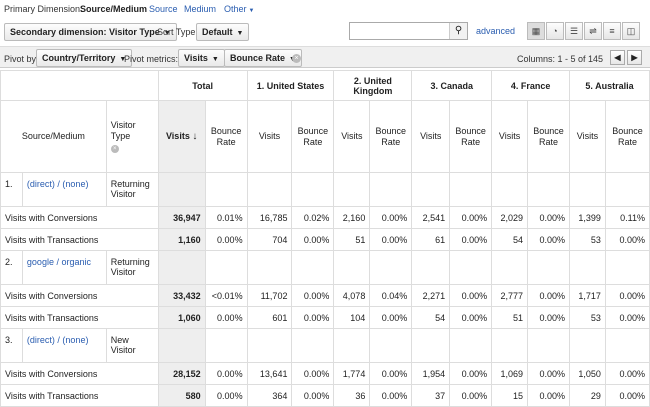 The height and width of the screenshot is (407, 650). I want to click on country-header: Total, so click(202, 85).